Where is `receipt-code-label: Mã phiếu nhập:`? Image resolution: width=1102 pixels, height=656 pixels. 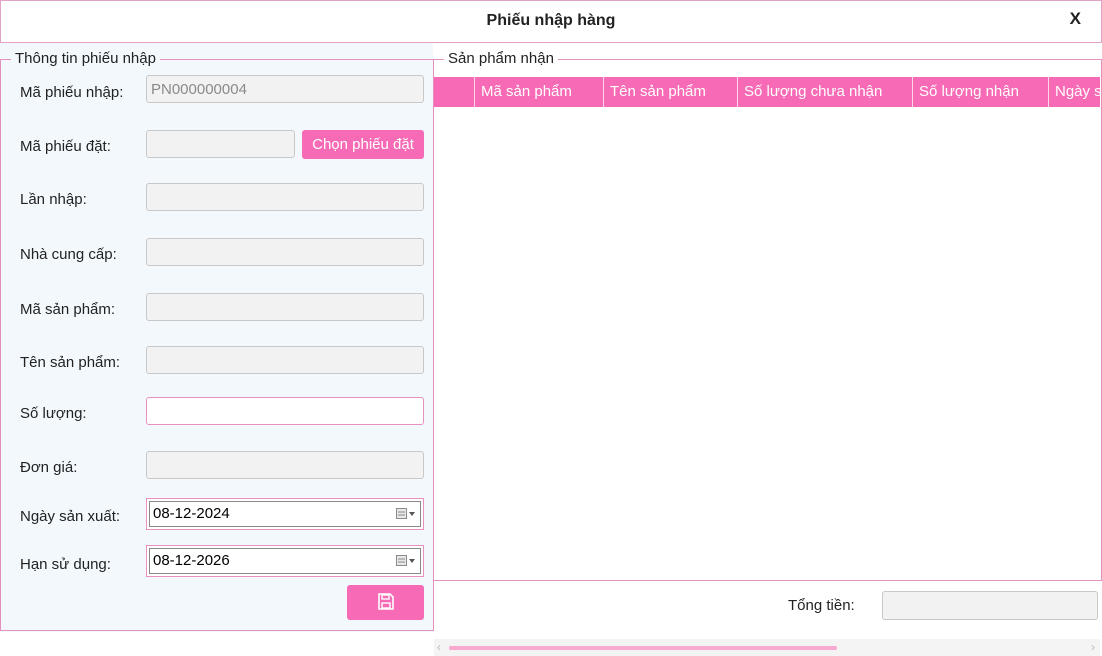
receipt-code-label: Mã phiếu nhập: is located at coordinates (72, 92).